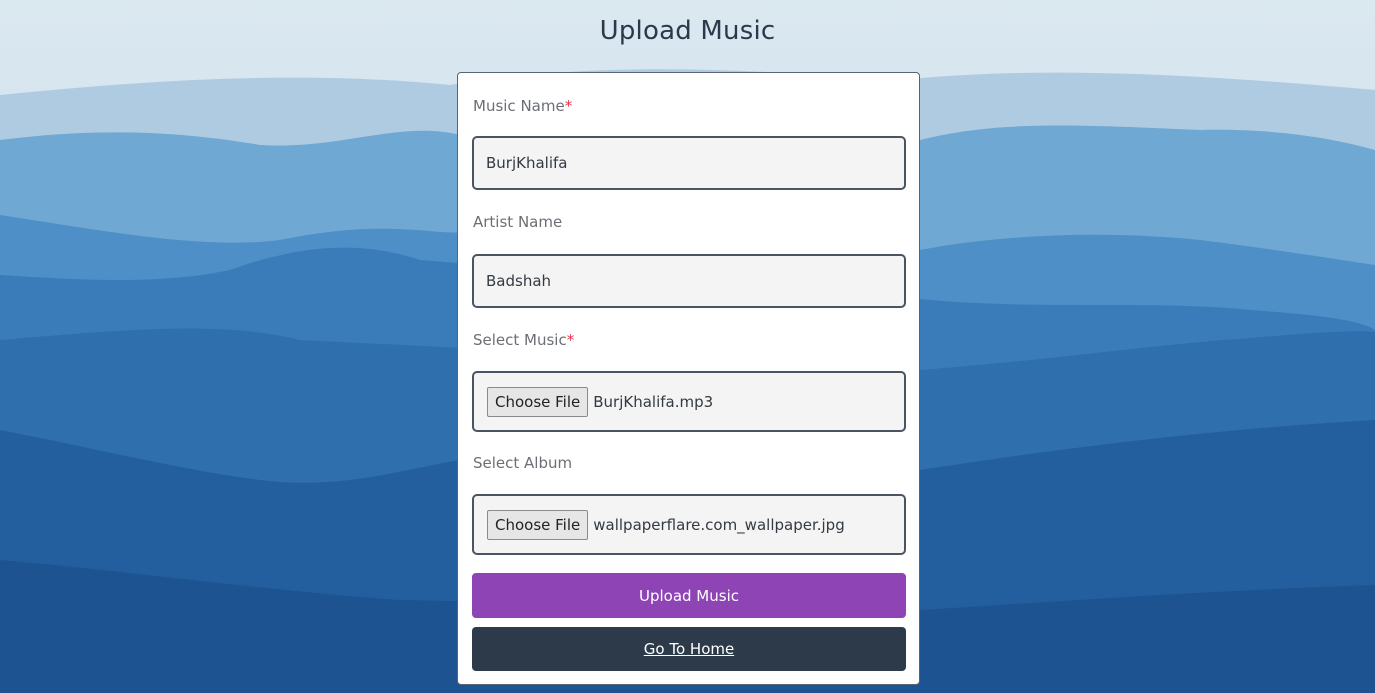 The width and height of the screenshot is (1375, 693). What do you see at coordinates (689, 163) in the screenshot?
I see `music-name-input` at bounding box center [689, 163].